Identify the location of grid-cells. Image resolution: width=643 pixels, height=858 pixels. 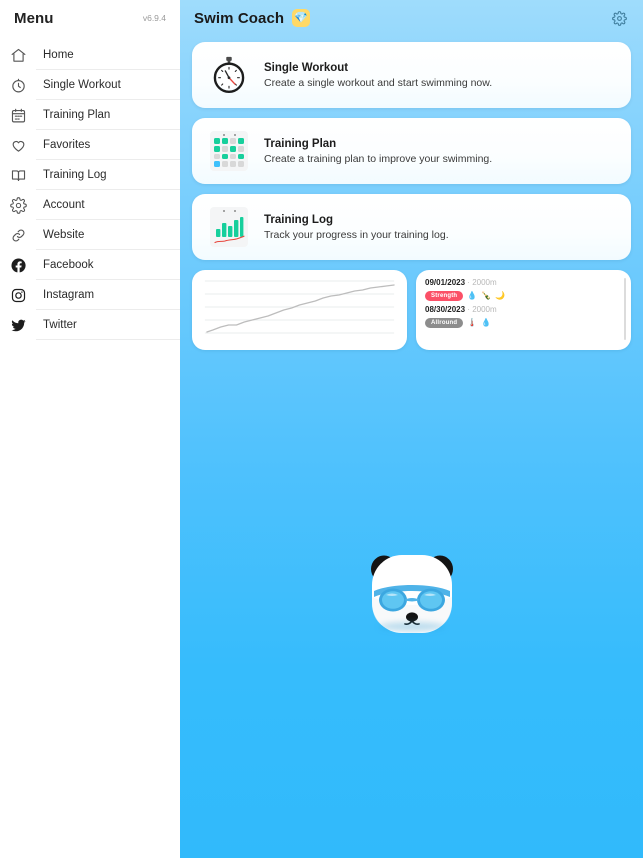
(229, 151).